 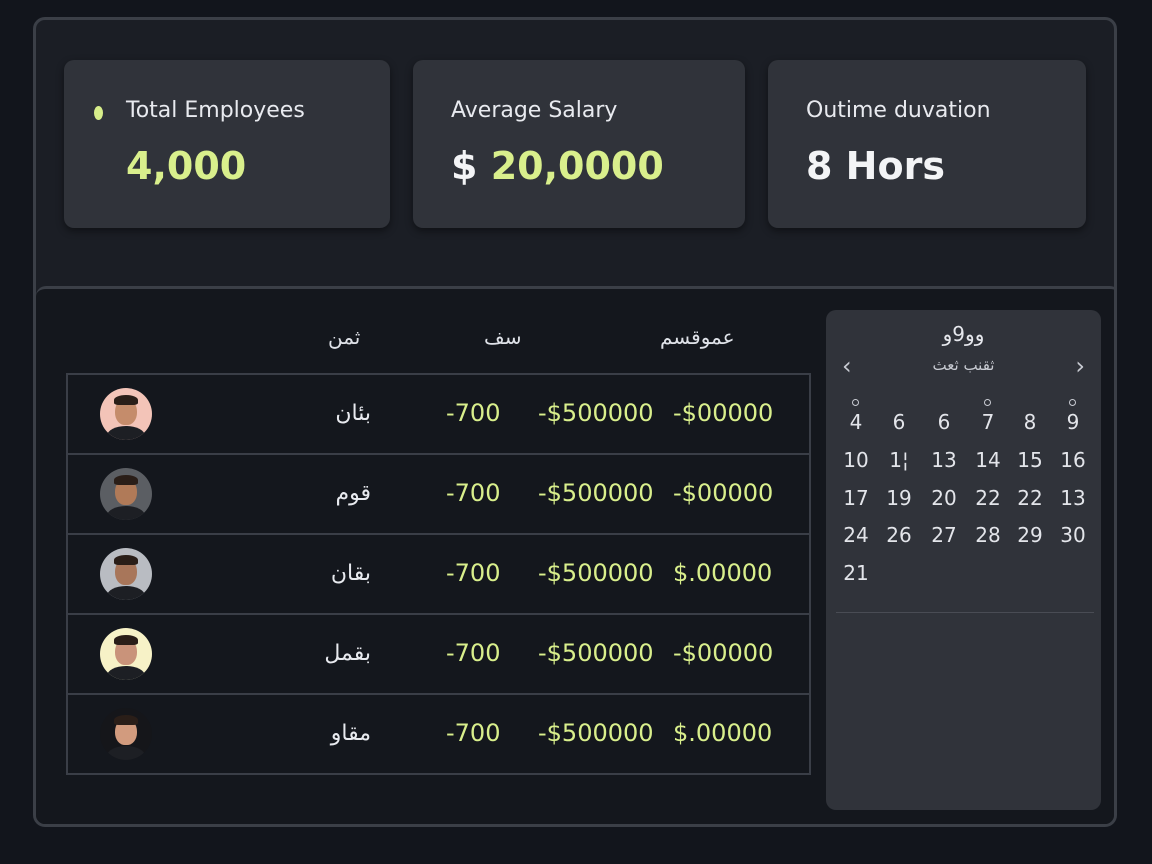 What do you see at coordinates (856, 416) in the screenshot?
I see `calendar-day: 4` at bounding box center [856, 416].